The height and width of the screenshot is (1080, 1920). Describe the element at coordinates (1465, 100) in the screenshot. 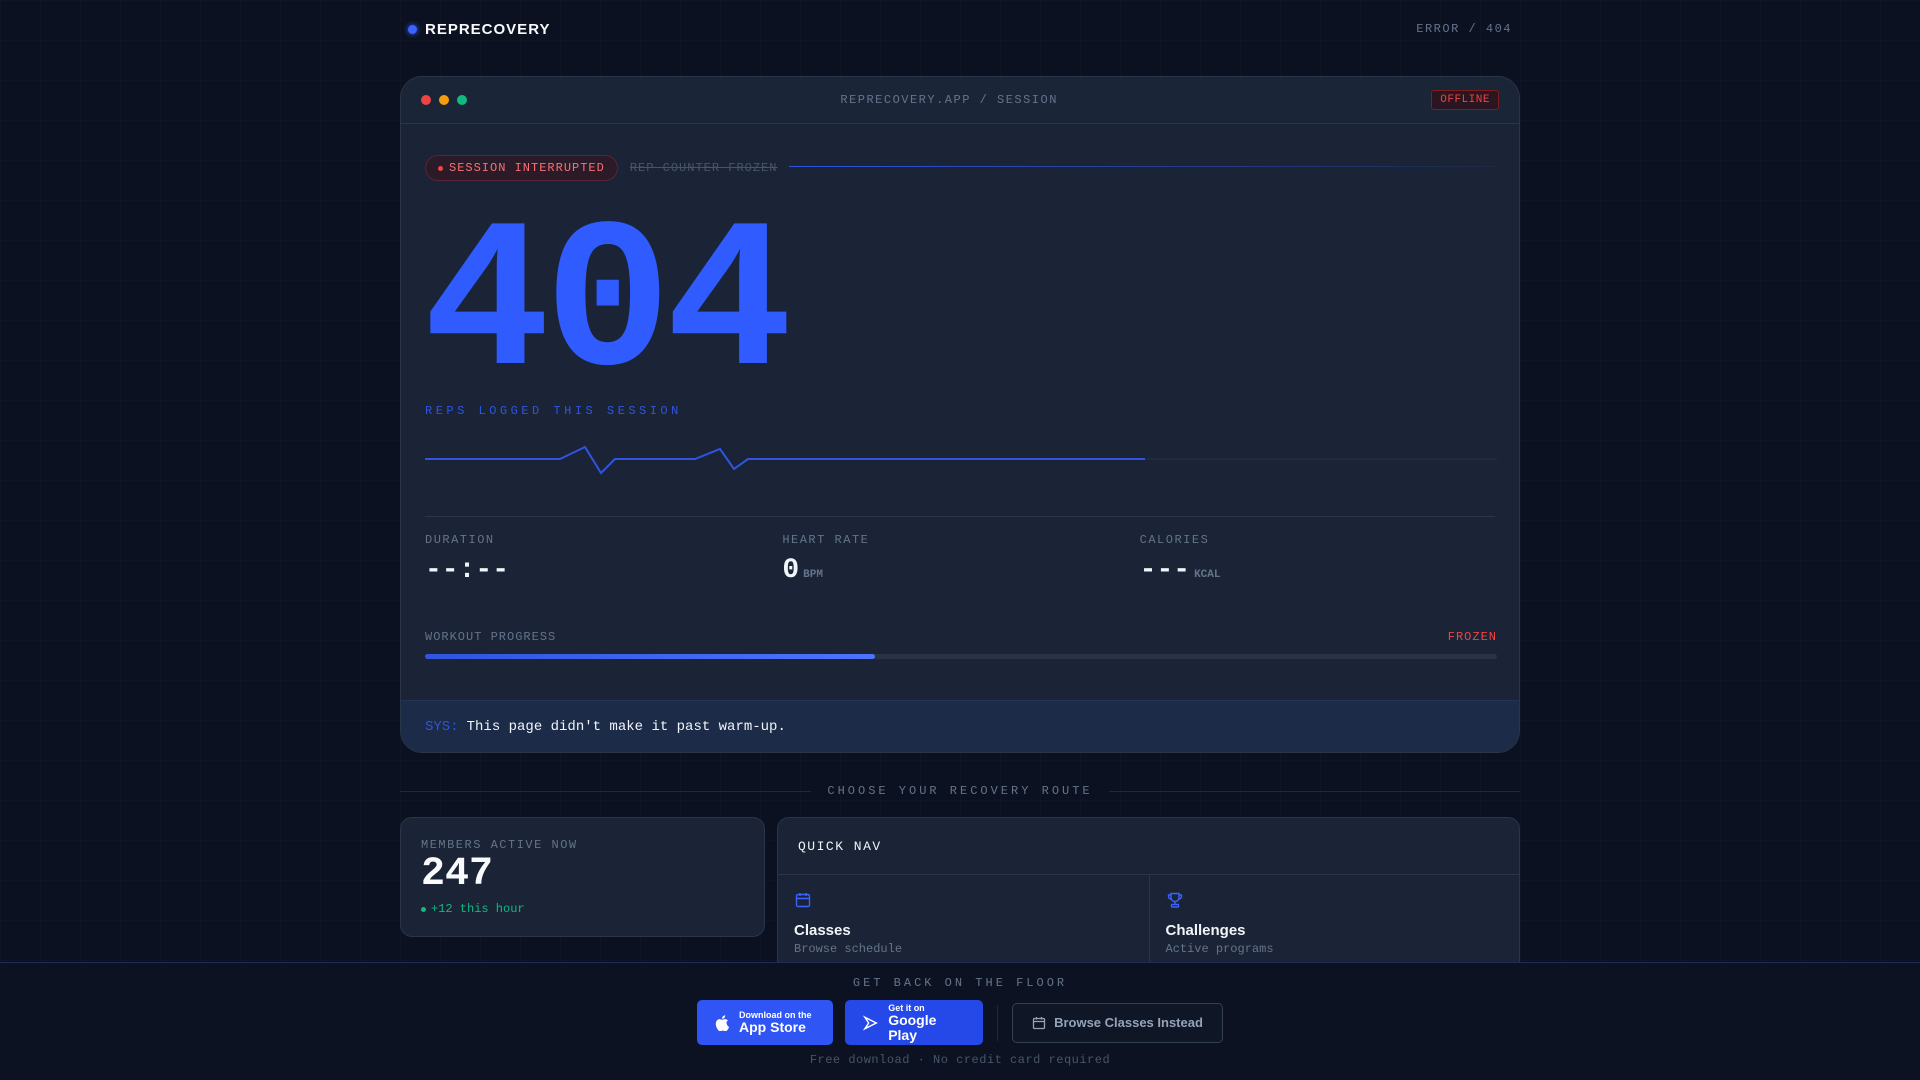

I see `offline-badge: OFFLINE` at that location.